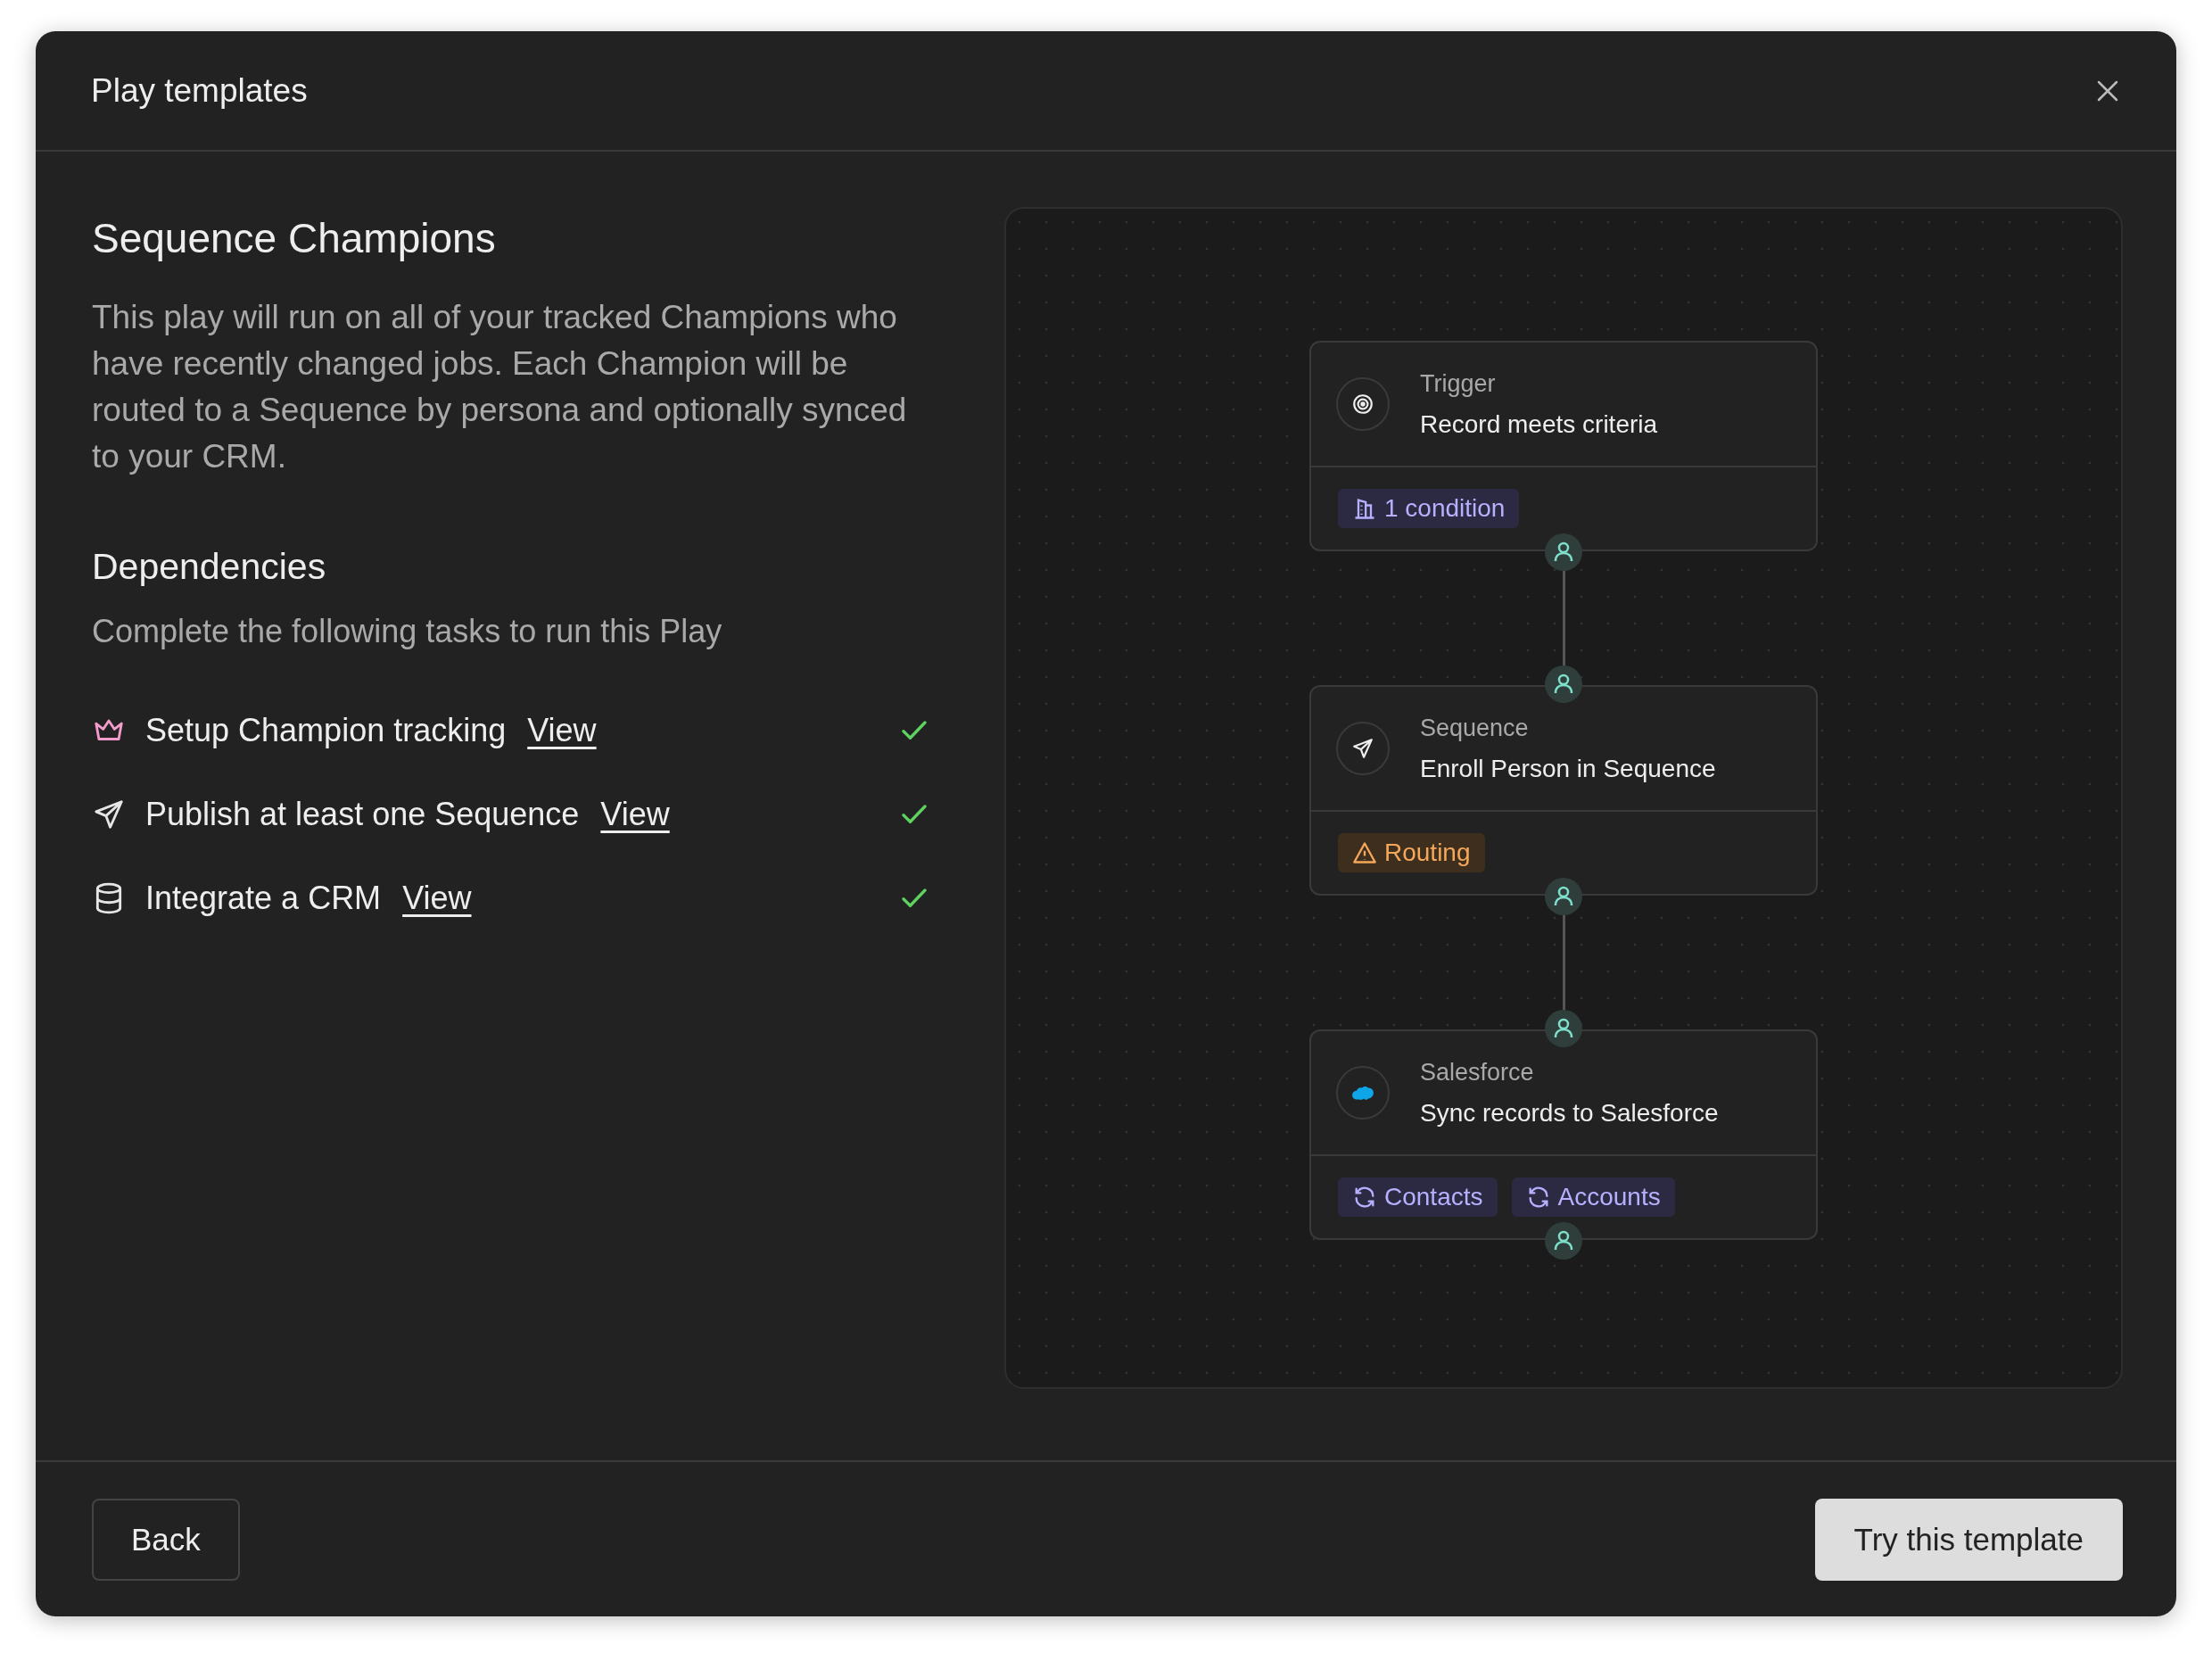 The image size is (2212, 1661). What do you see at coordinates (1570, 1113) in the screenshot?
I see `node-title: Sync records to Salesforce` at bounding box center [1570, 1113].